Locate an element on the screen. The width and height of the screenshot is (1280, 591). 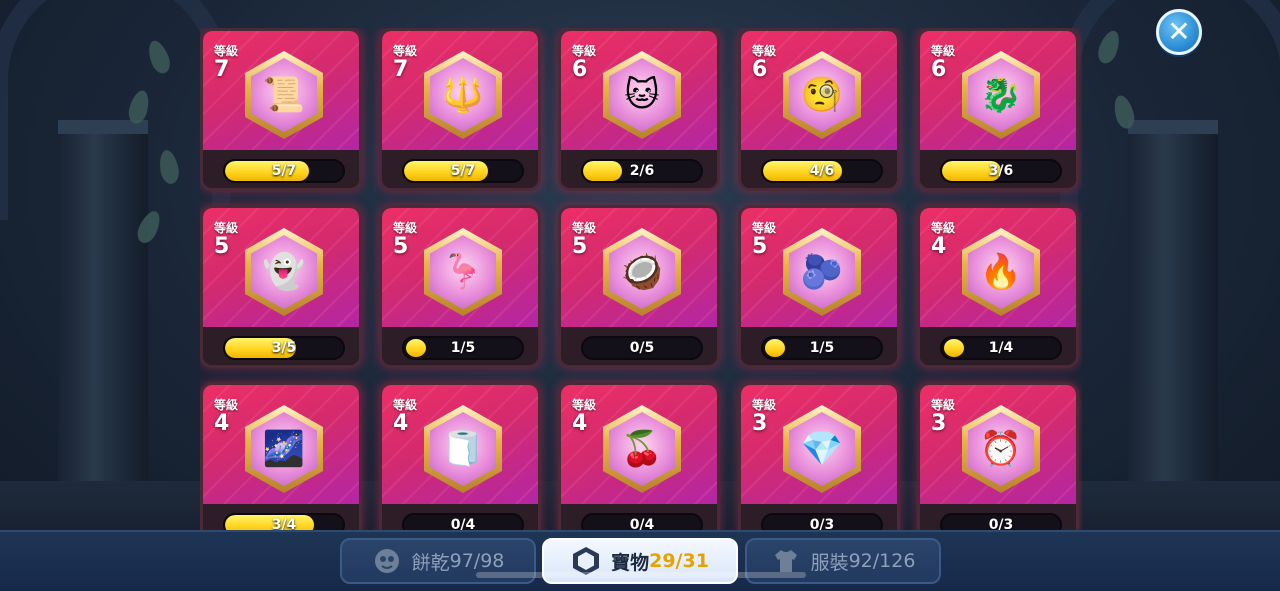
progress-bar: 4/6 is located at coordinates (822, 171).